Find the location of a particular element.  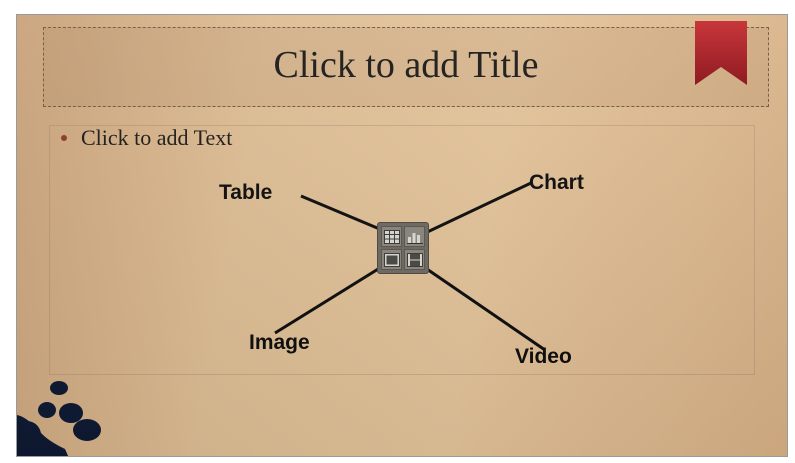

image-icon is located at coordinates (391, 259).